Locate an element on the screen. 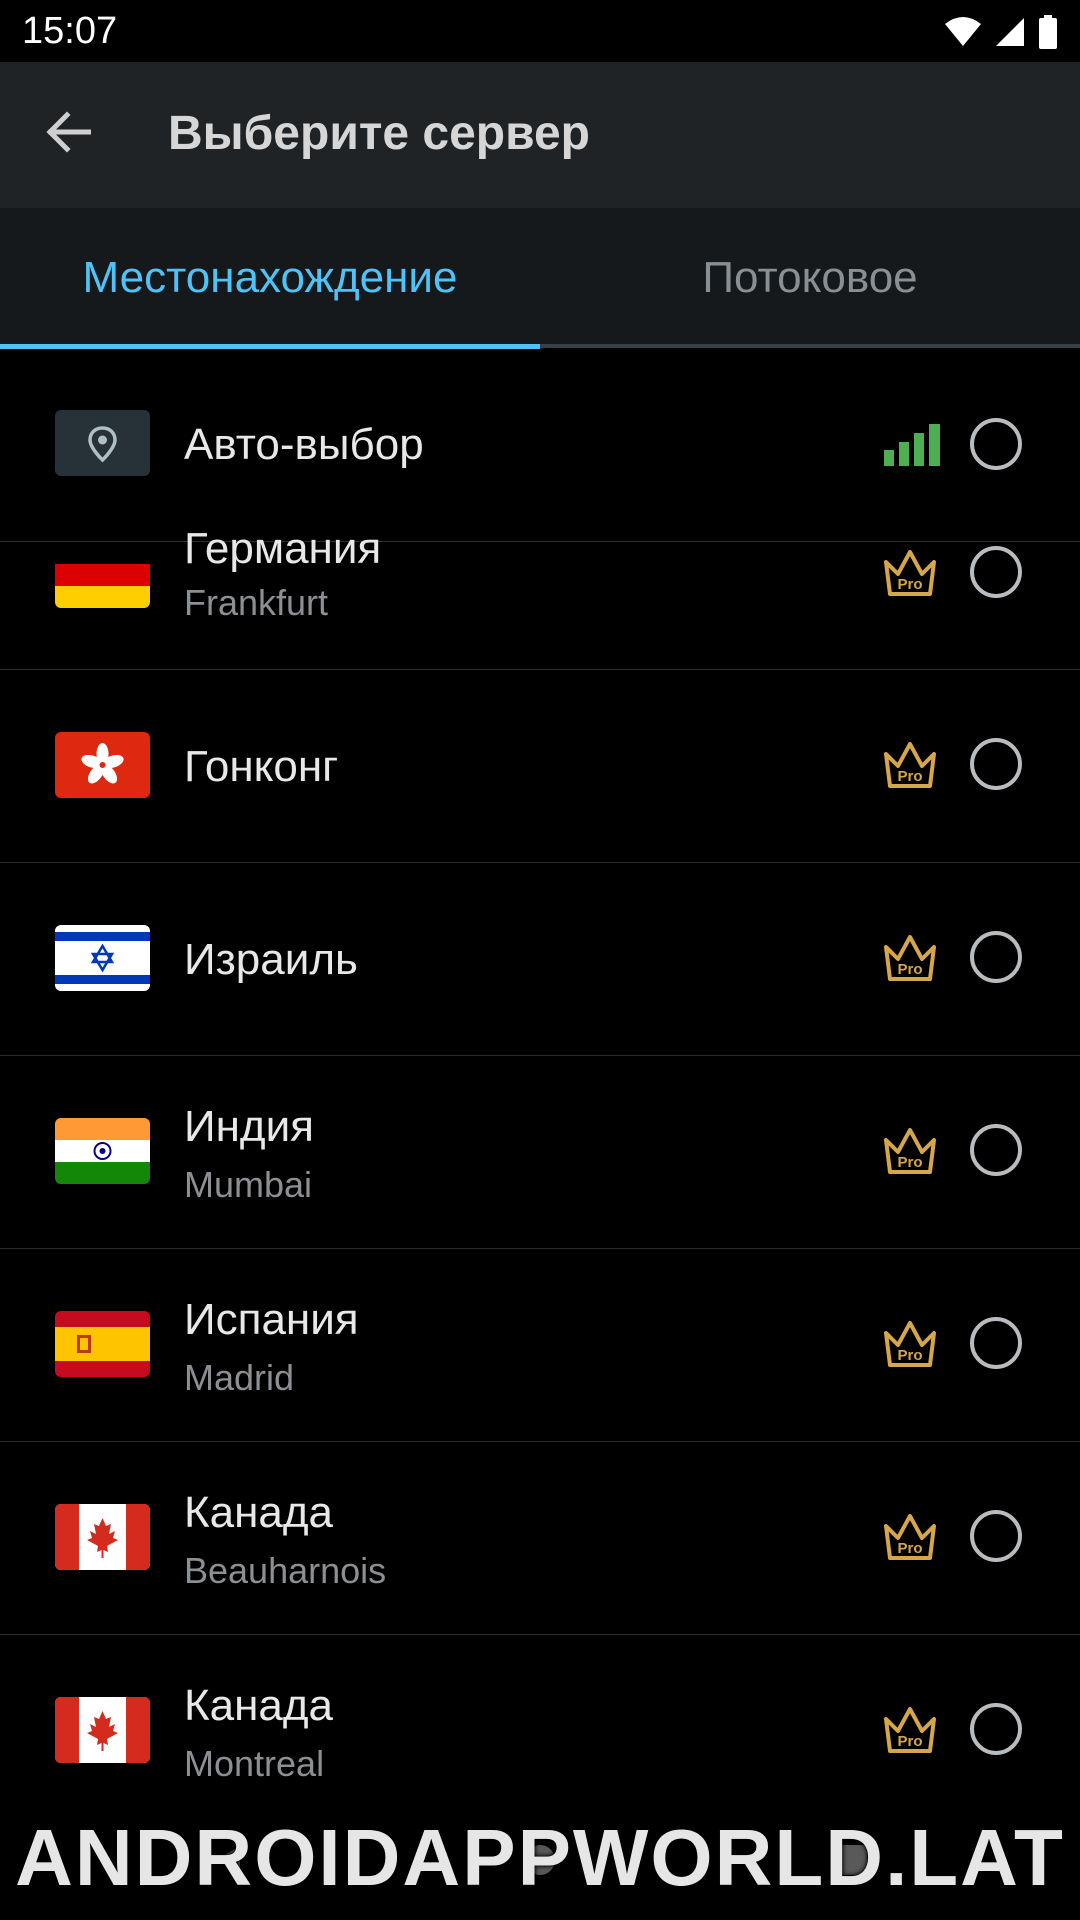 The width and height of the screenshot is (1080, 1920). germany-flag-icon is located at coordinates (102, 575).